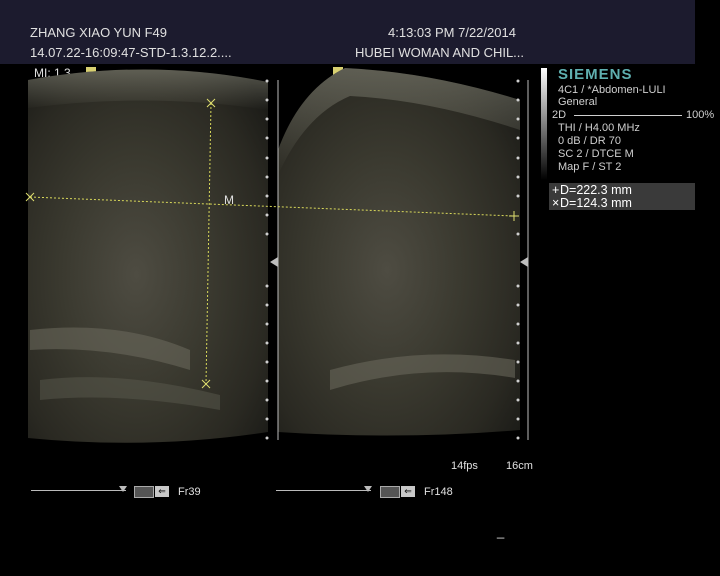  I want to click on cine-zoom-box-right, so click(390, 492).